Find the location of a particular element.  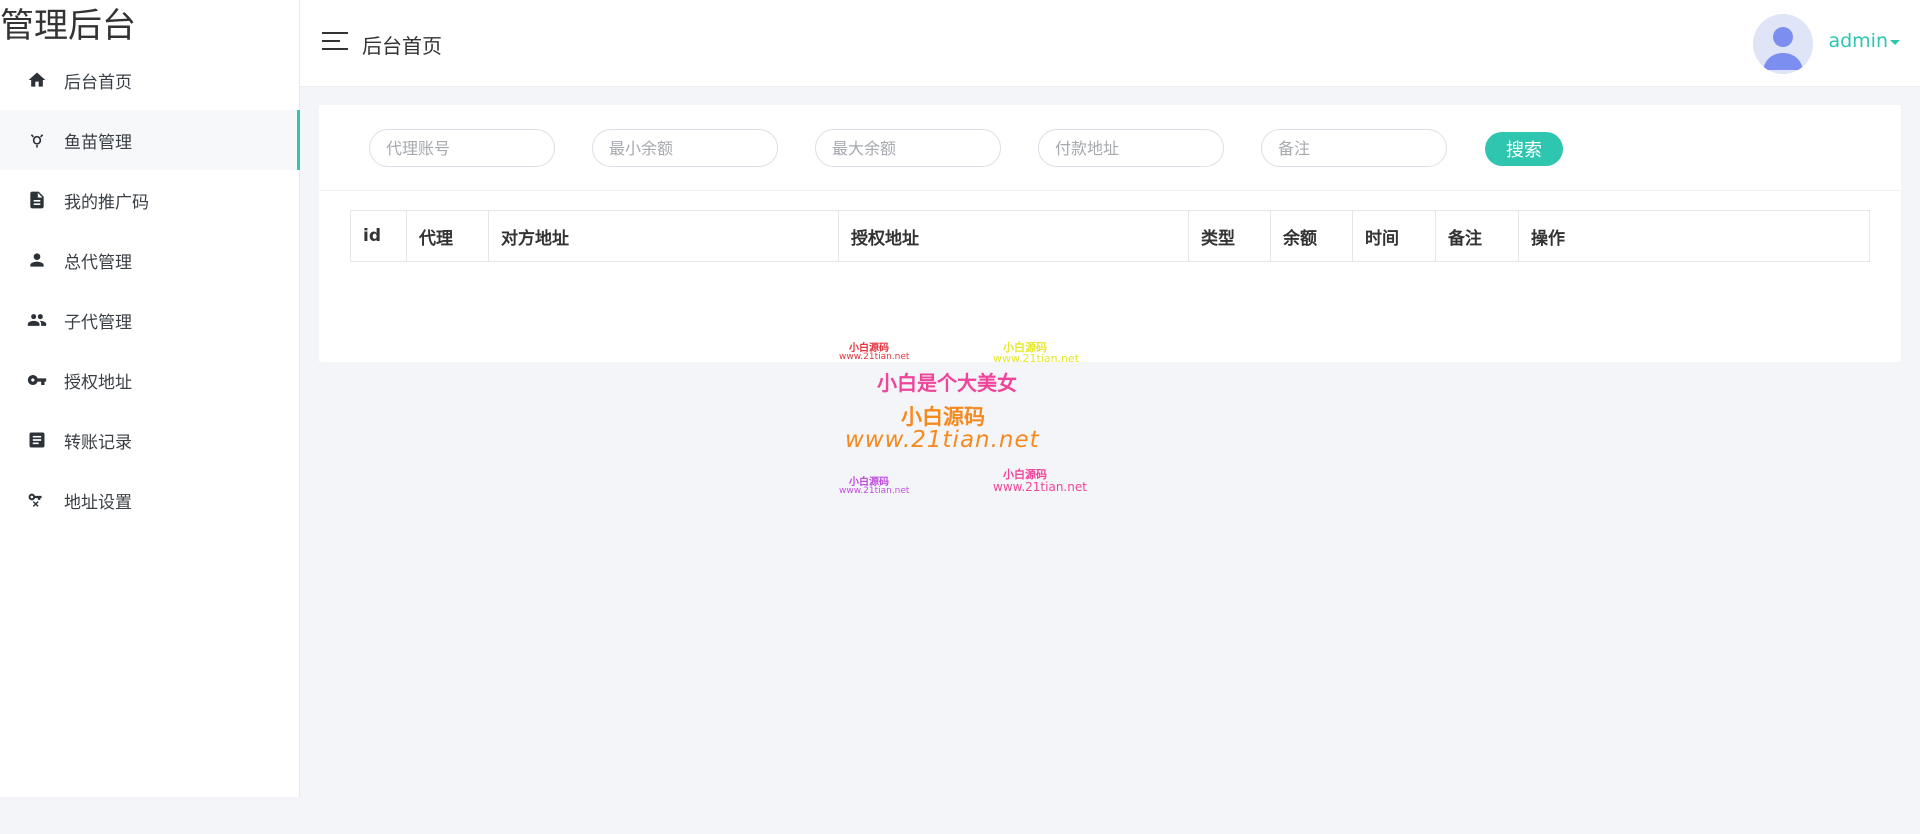

avatar-user-icon is located at coordinates (1783, 44).